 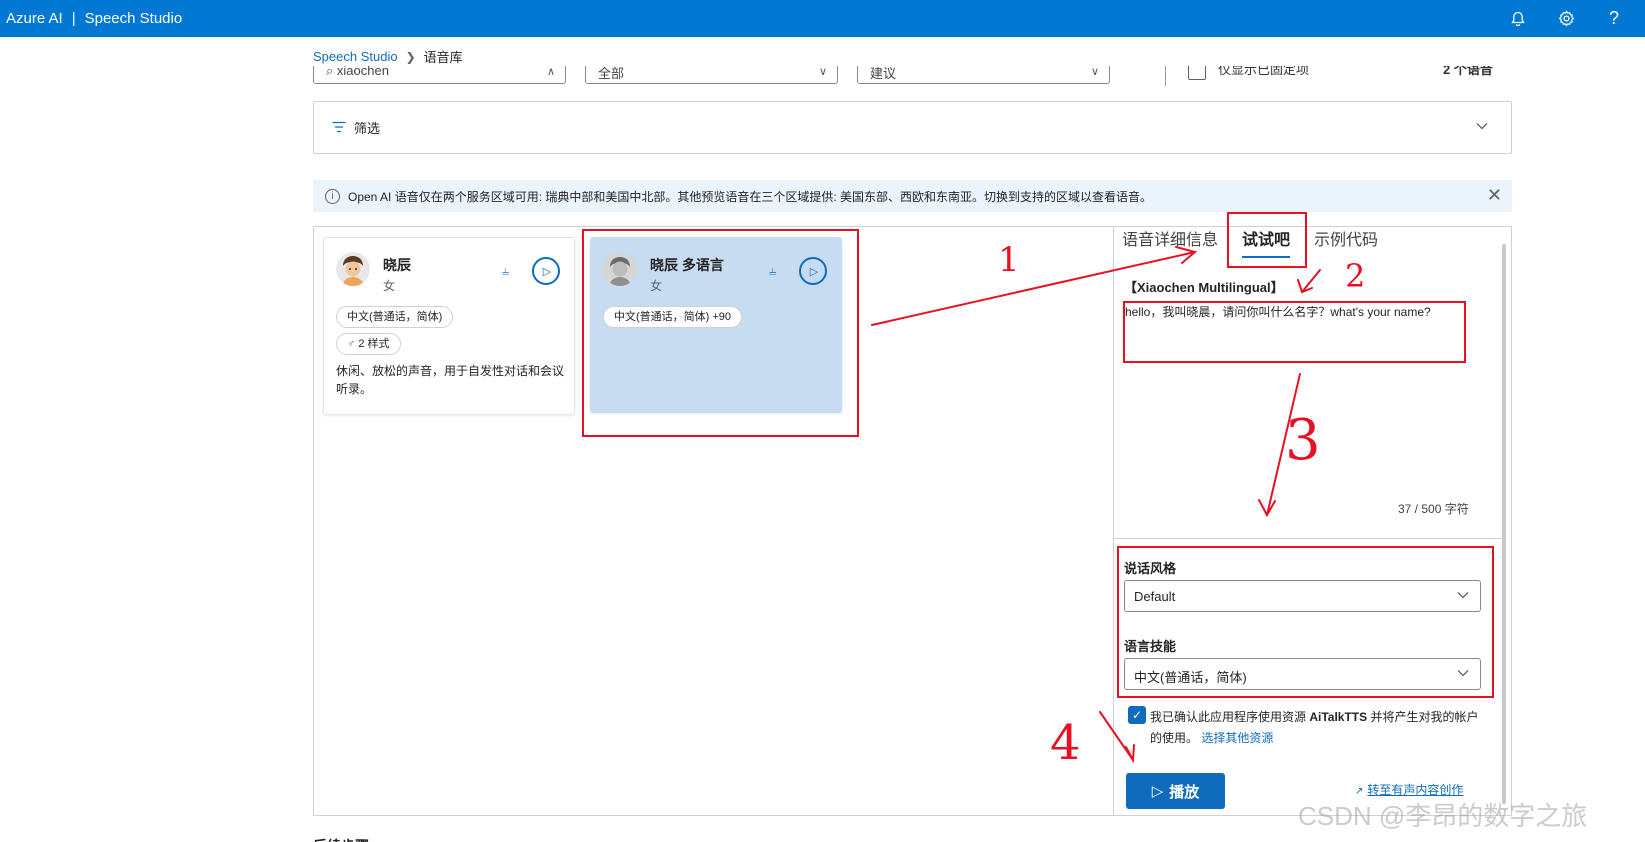 What do you see at coordinates (397, 265) in the screenshot?
I see `voice-name: 晓辰` at bounding box center [397, 265].